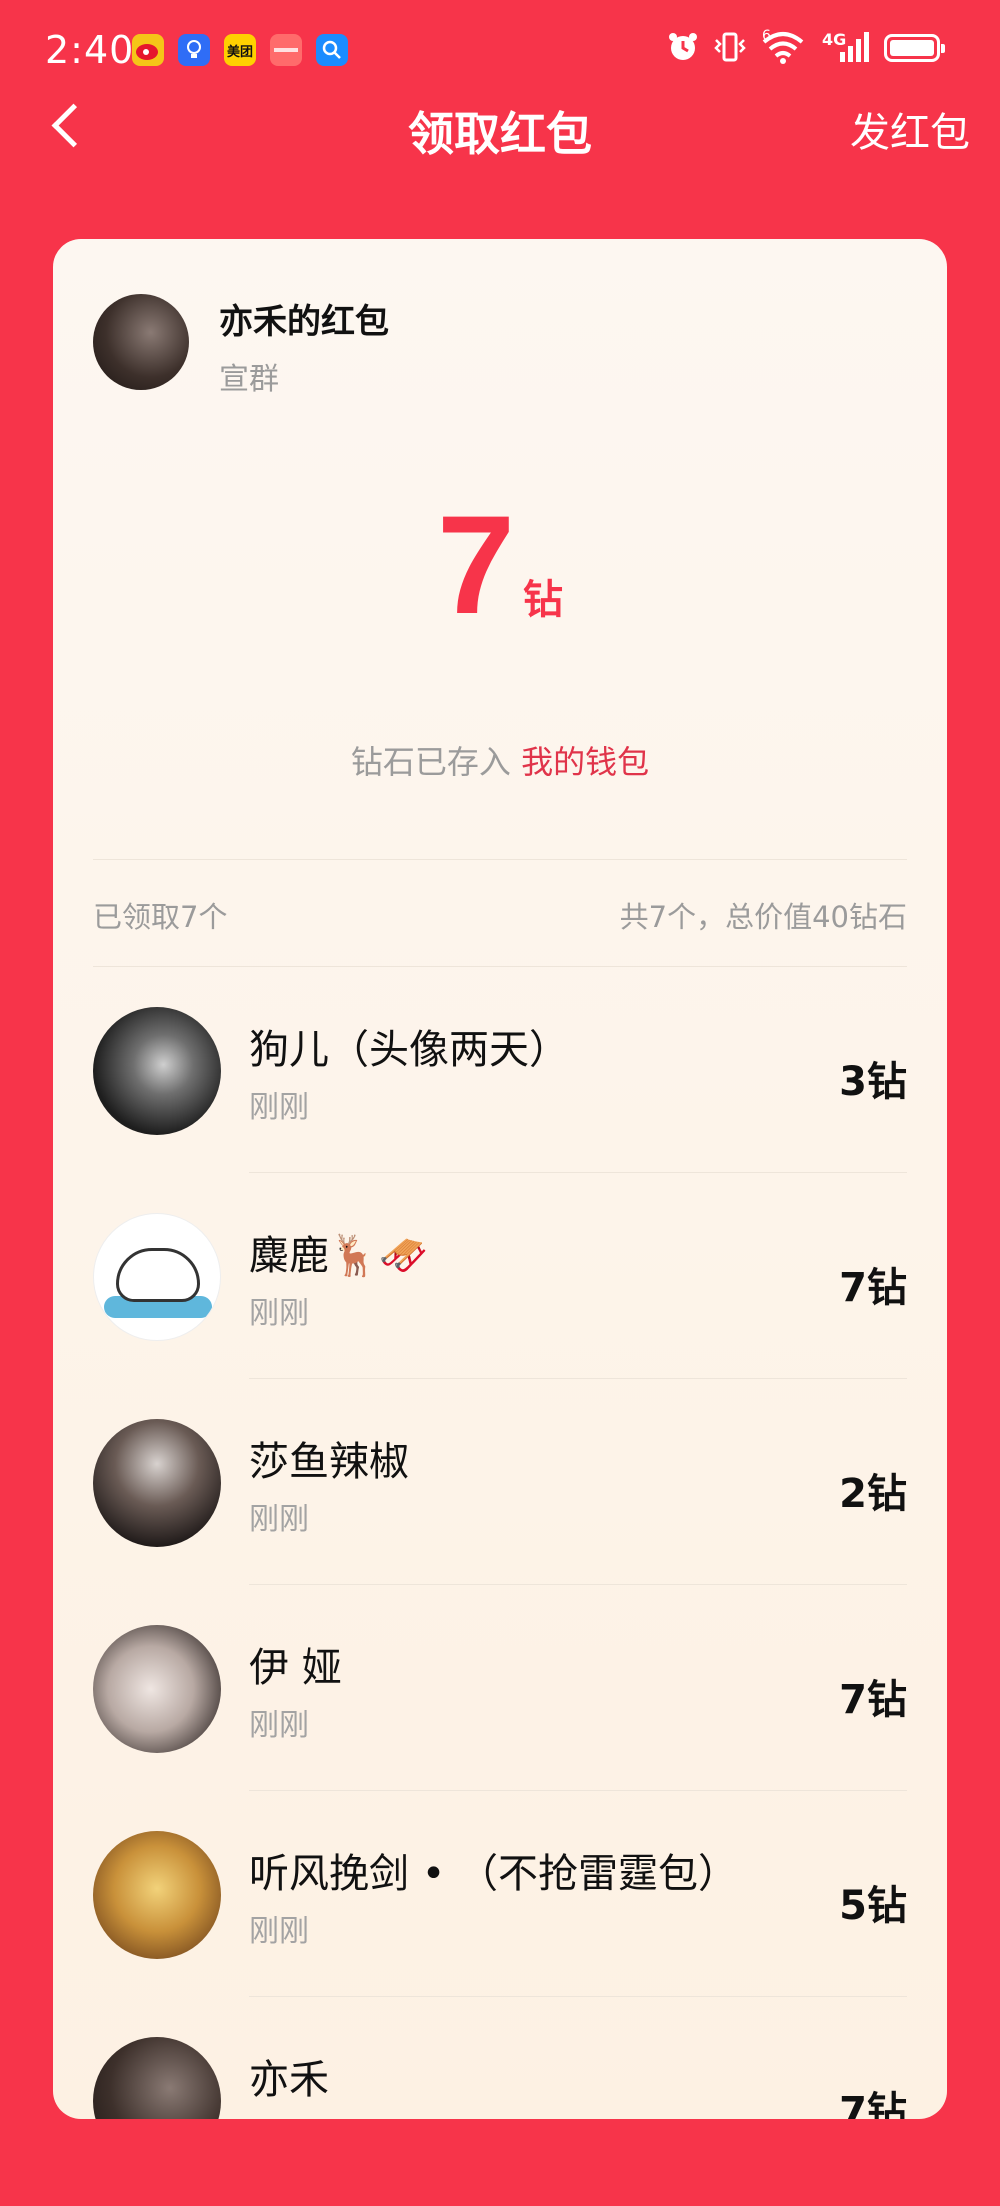  Describe the element at coordinates (500, 1688) in the screenshot. I see `list-item: 伊 娅 刚刚 7钻` at that location.